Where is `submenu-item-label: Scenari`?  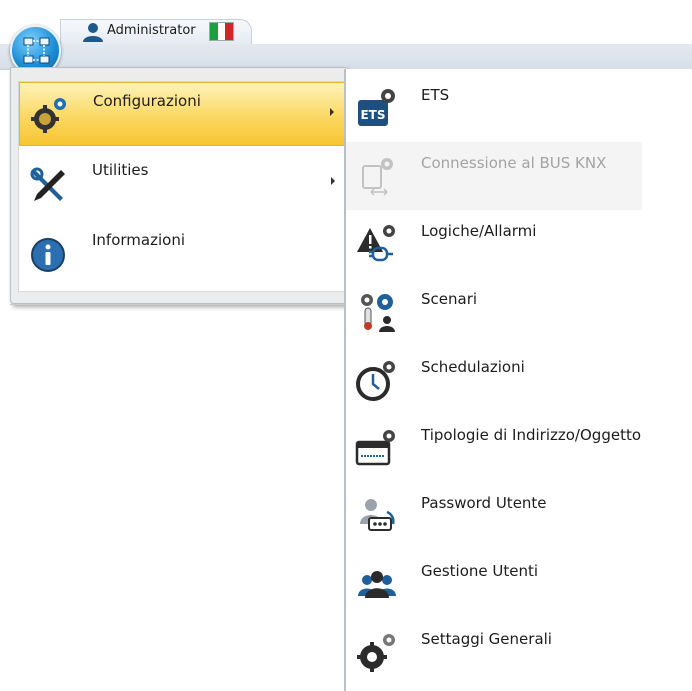 submenu-item-label: Scenari is located at coordinates (449, 299).